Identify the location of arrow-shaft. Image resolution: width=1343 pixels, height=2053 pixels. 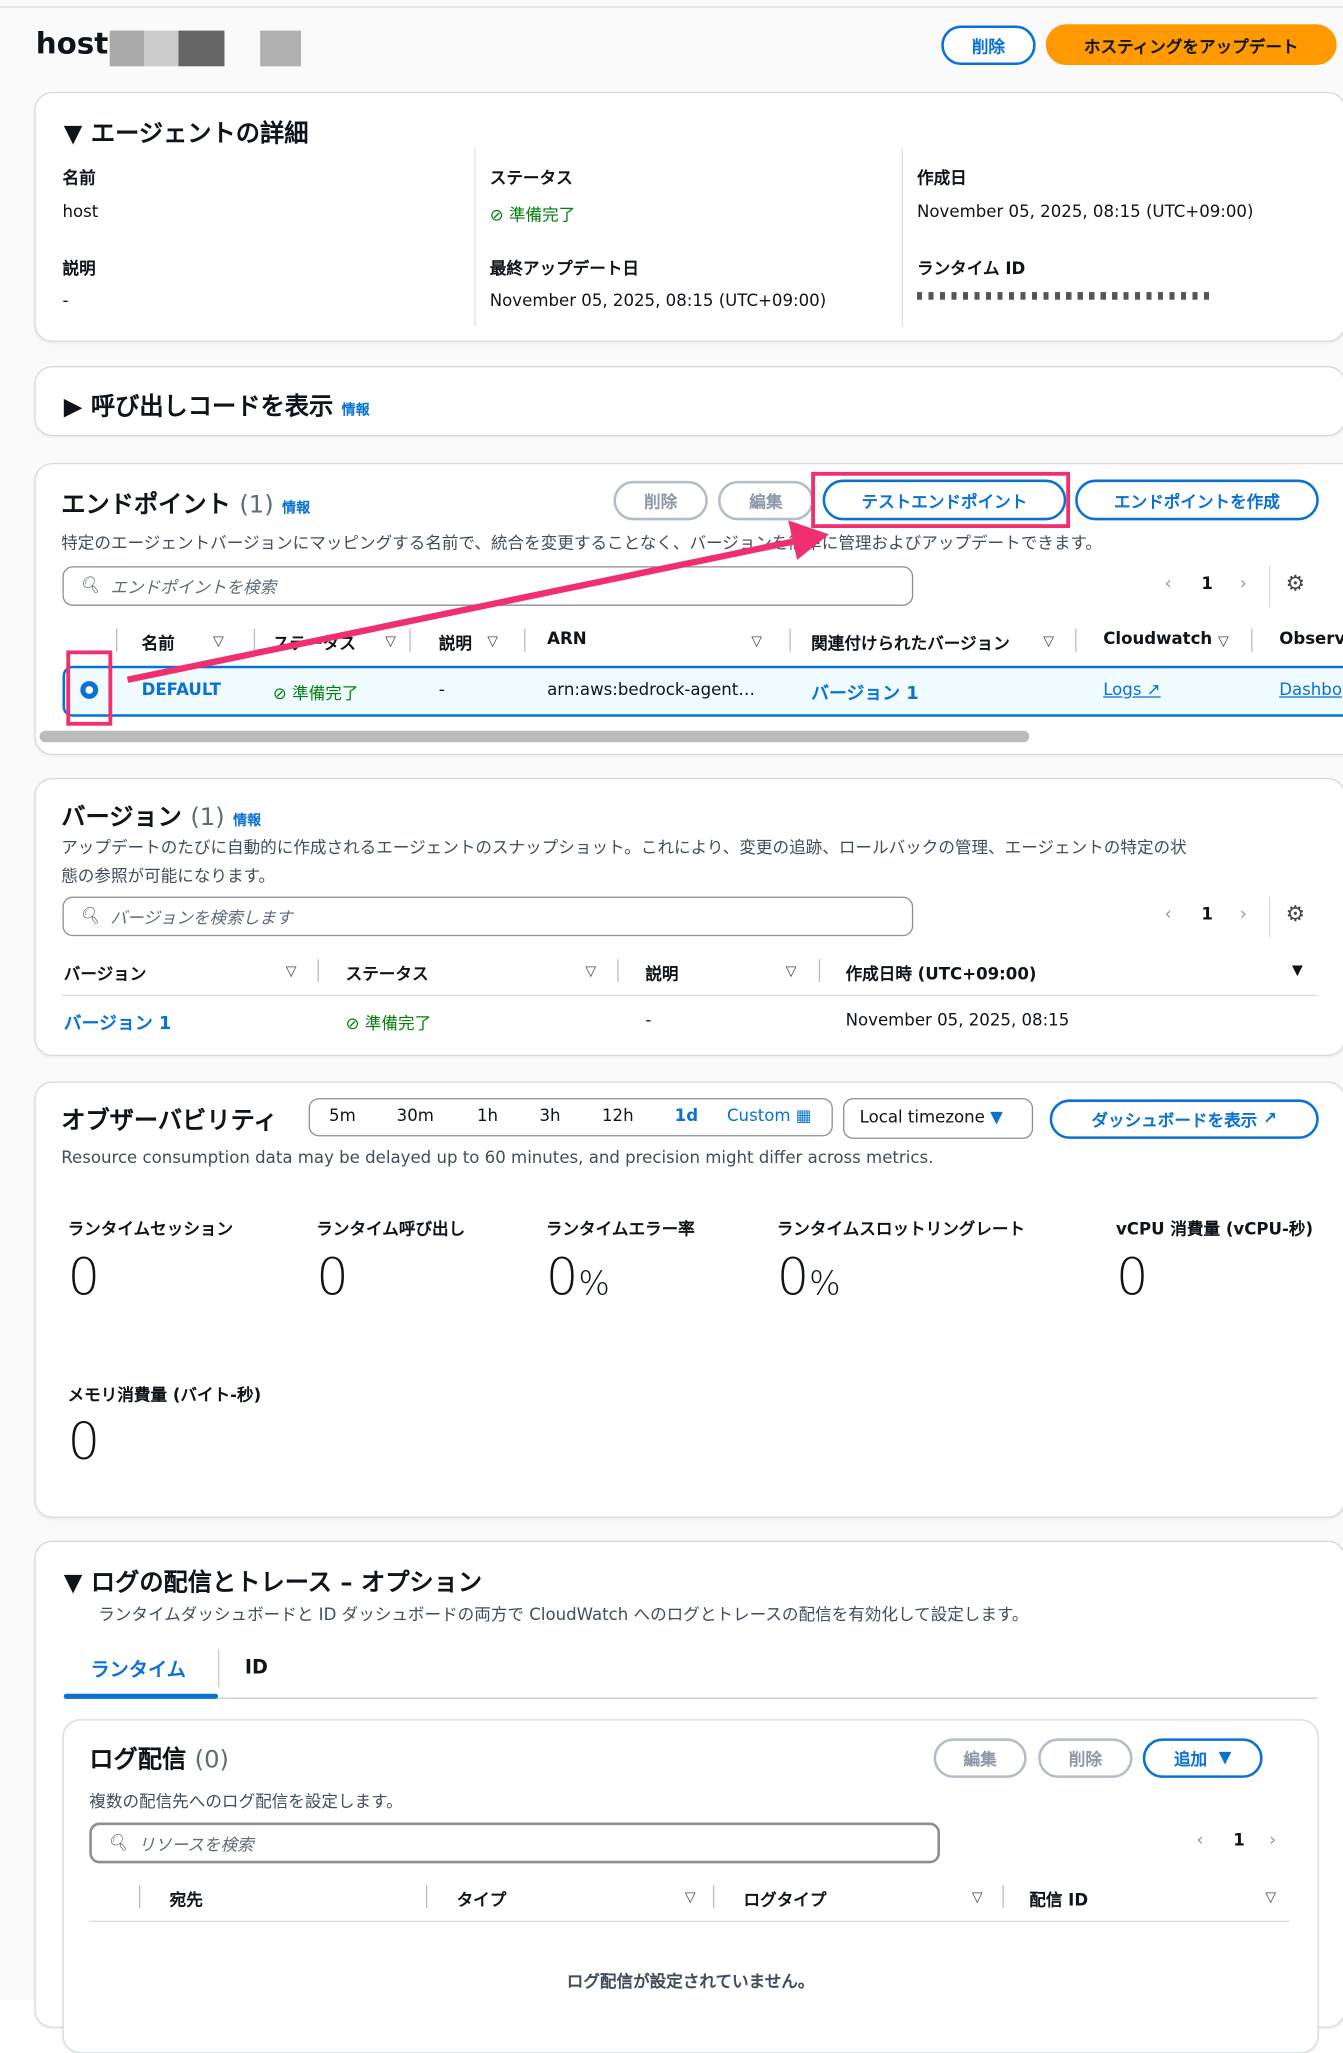
(462, 610).